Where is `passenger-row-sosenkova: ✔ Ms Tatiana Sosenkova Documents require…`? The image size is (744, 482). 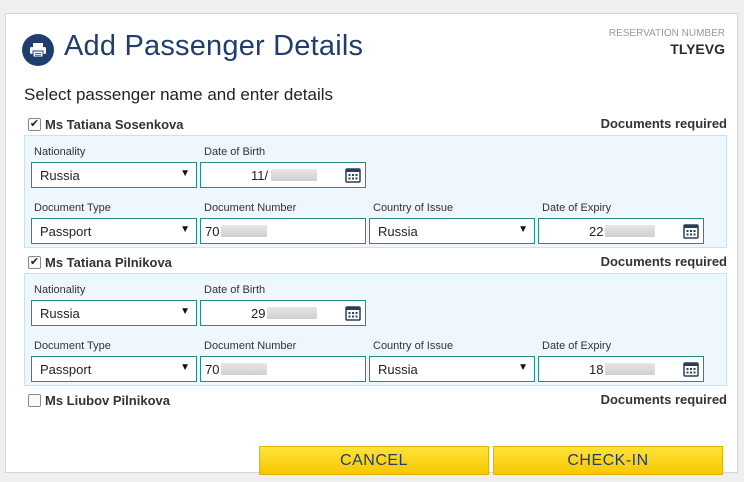
passenger-row-sosenkova: ✔ Ms Tatiana Sosenkova Documents require… is located at coordinates (375, 125).